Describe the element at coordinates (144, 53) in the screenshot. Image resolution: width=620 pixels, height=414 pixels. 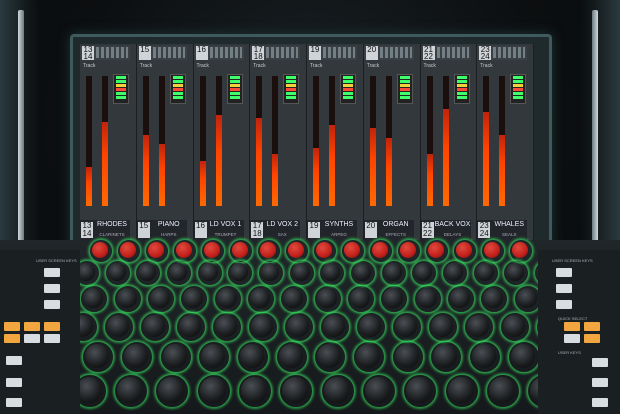
I see `strip-top-number: 15` at that location.